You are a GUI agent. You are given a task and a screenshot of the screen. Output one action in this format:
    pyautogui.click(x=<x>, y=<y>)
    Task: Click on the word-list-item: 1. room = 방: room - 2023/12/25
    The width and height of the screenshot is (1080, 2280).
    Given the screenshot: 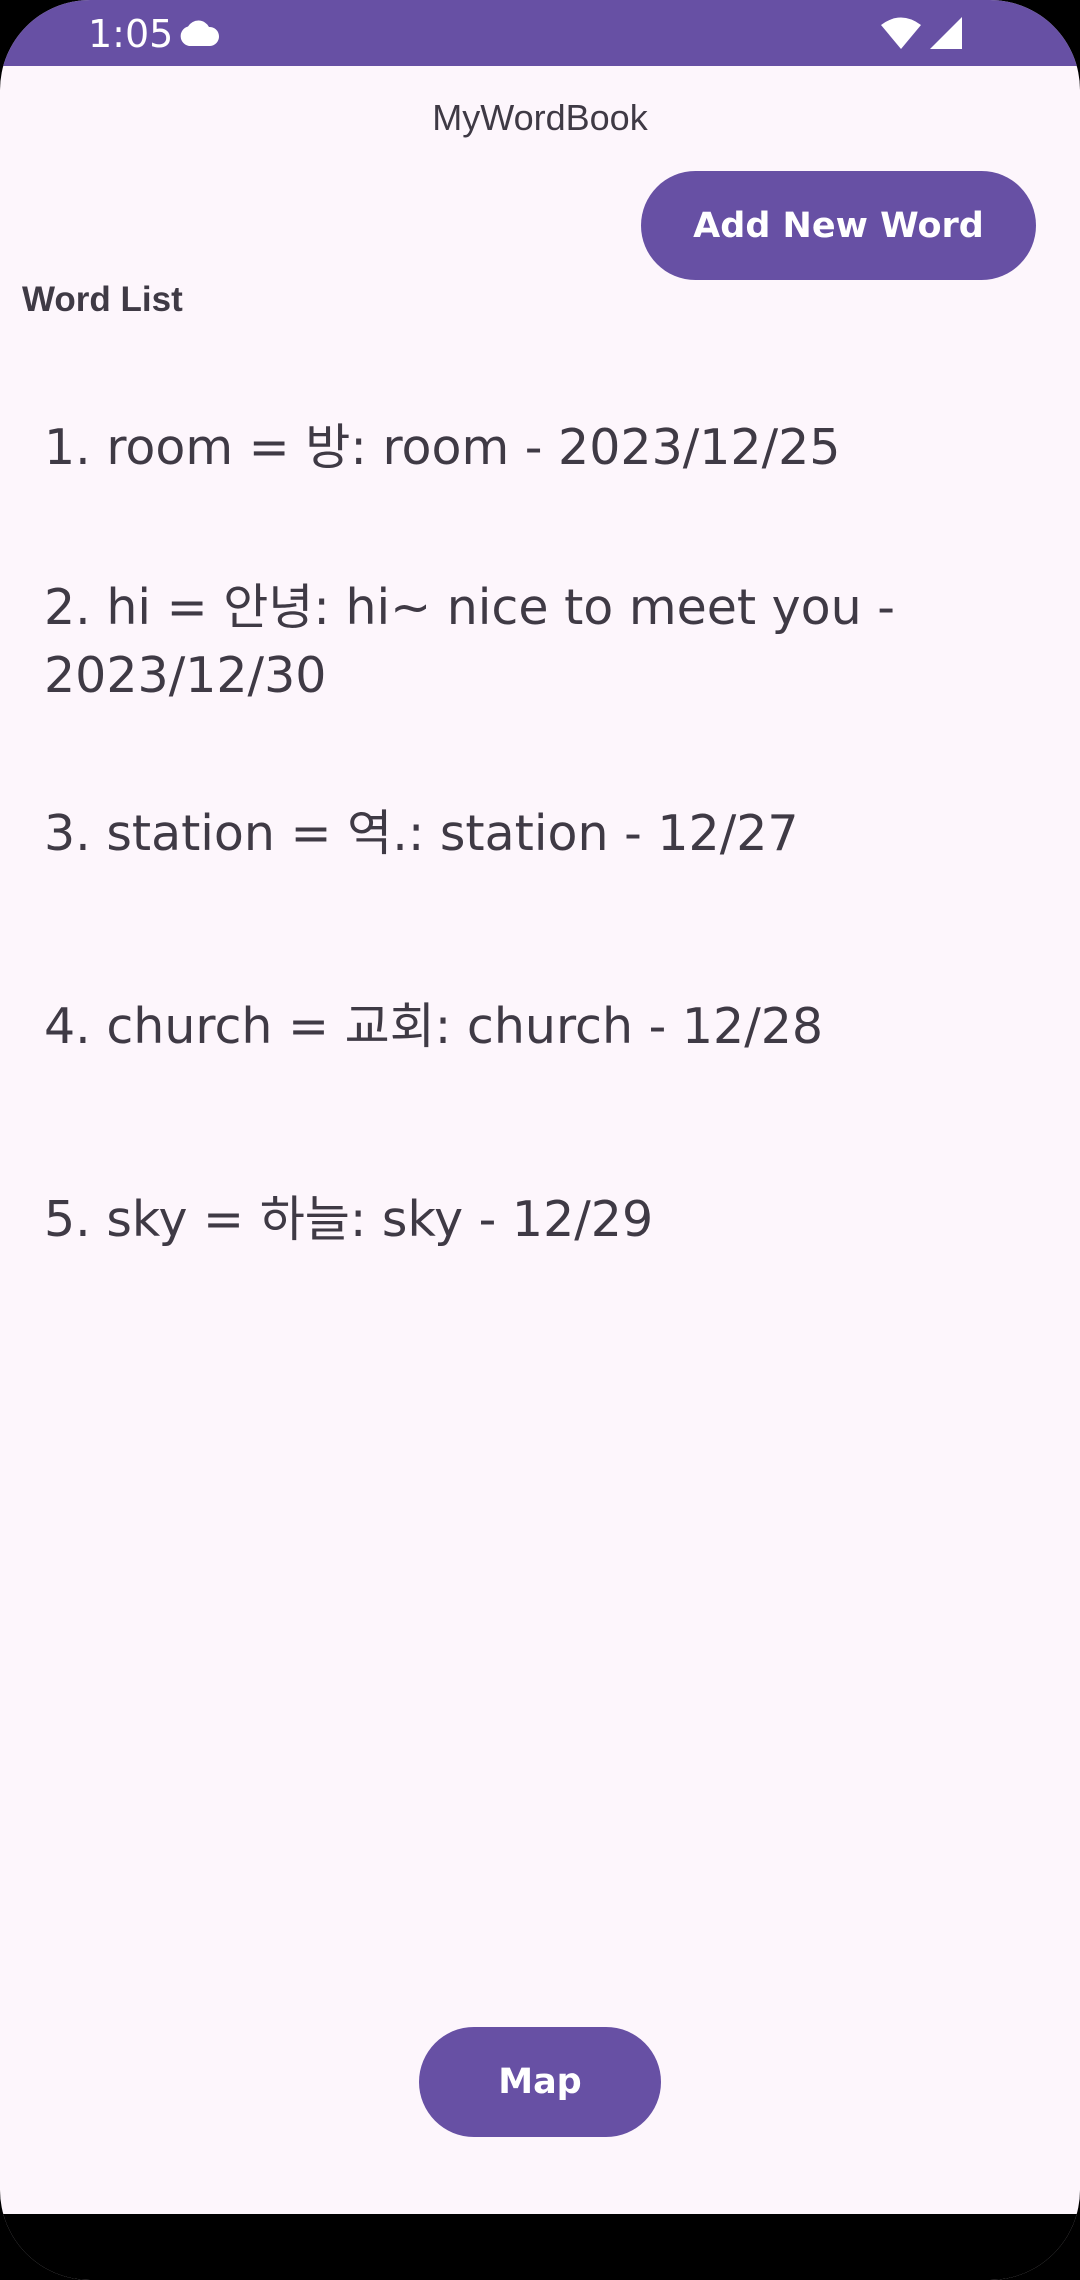 What is the action you would take?
    pyautogui.click(x=484, y=448)
    